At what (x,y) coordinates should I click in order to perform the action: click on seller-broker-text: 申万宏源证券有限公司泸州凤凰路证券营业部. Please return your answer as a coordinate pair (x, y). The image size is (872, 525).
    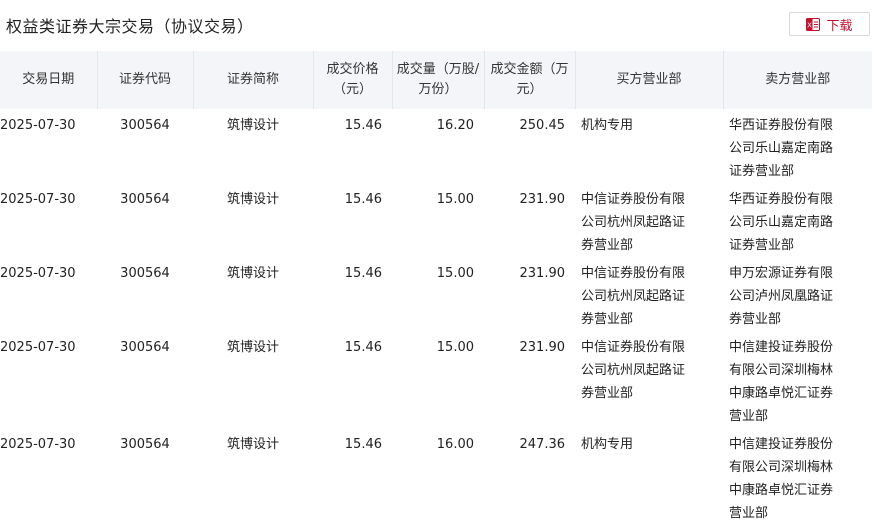
    Looking at the image, I should click on (781, 296).